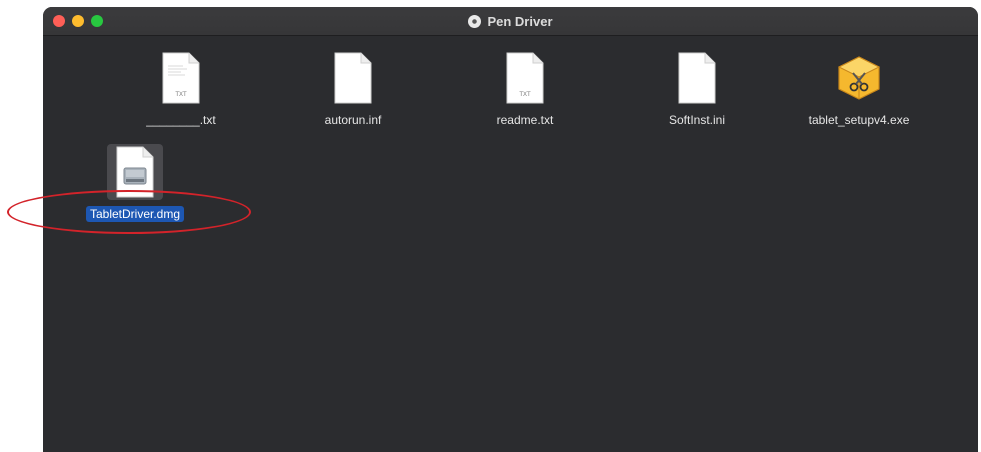 This screenshot has width=981, height=452. I want to click on file-name: tablet_setupv4.exe, so click(859, 120).